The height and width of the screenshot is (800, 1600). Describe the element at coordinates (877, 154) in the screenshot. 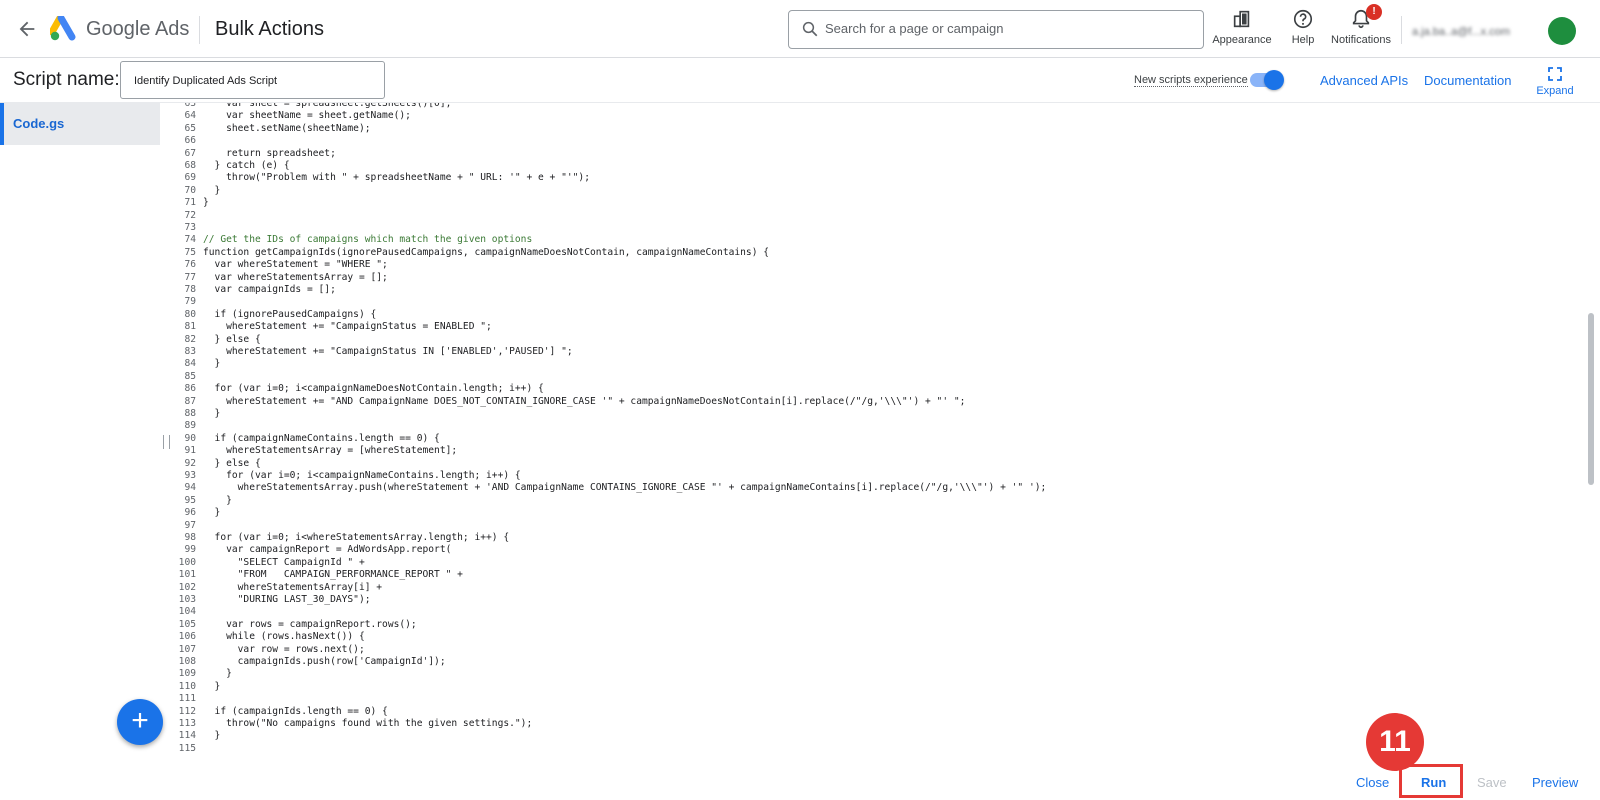

I see `code-line: 67 return spreadsheet;` at that location.